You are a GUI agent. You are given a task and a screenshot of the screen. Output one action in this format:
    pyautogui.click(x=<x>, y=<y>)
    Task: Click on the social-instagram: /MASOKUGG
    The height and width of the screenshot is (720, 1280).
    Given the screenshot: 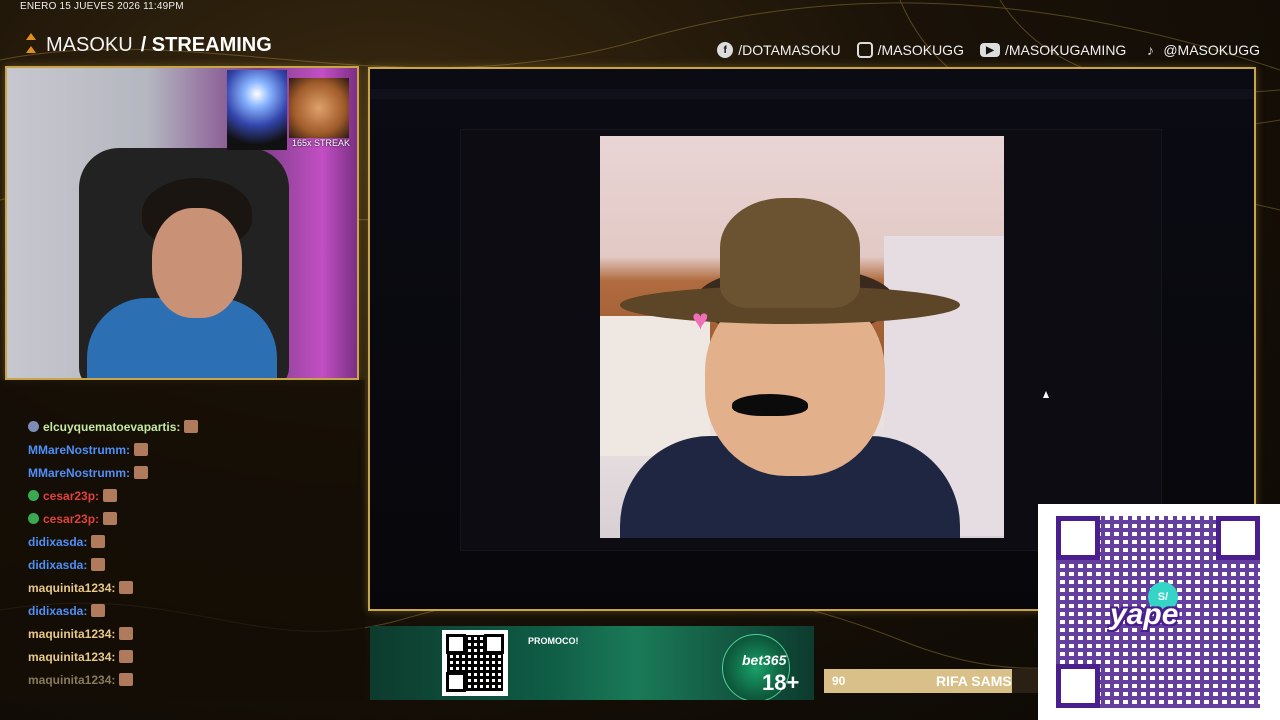 What is the action you would take?
    pyautogui.click(x=910, y=50)
    